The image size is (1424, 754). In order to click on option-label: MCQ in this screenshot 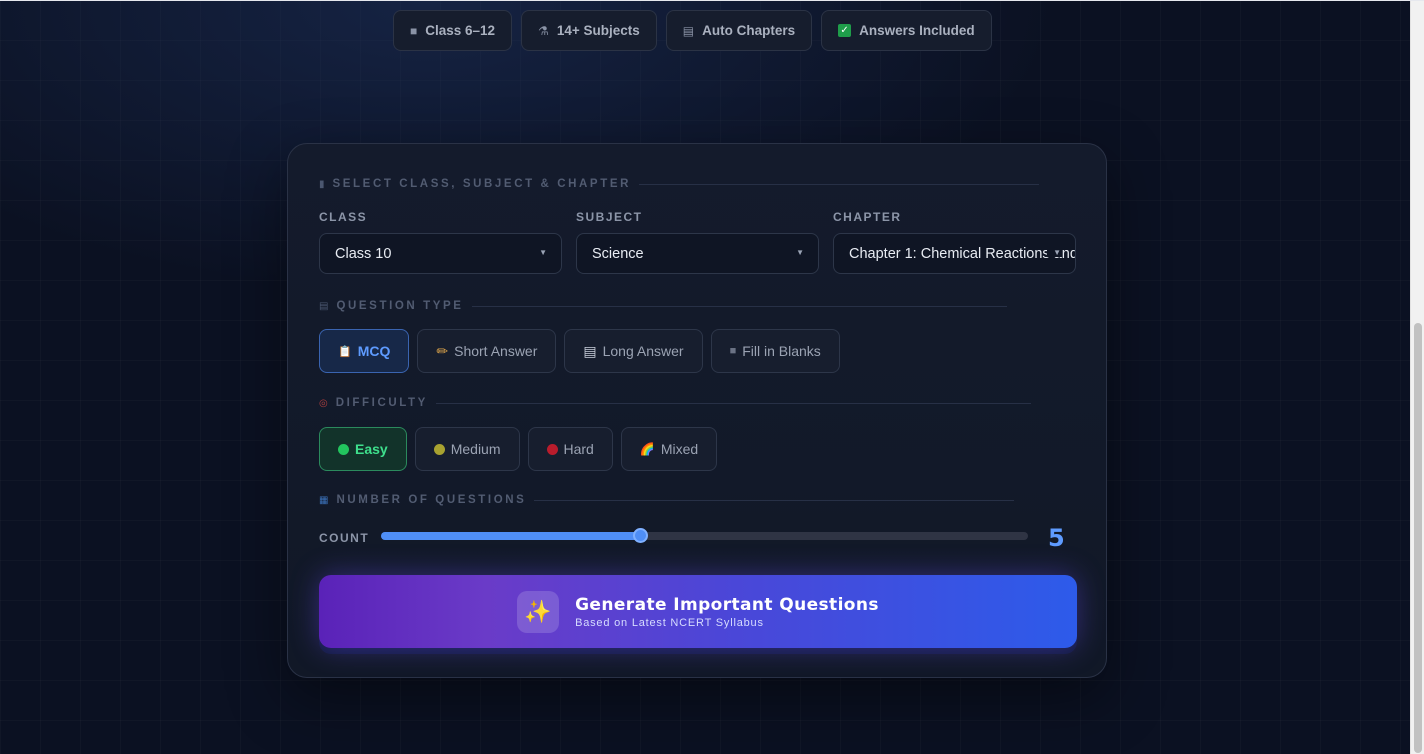, I will do `click(374, 351)`.